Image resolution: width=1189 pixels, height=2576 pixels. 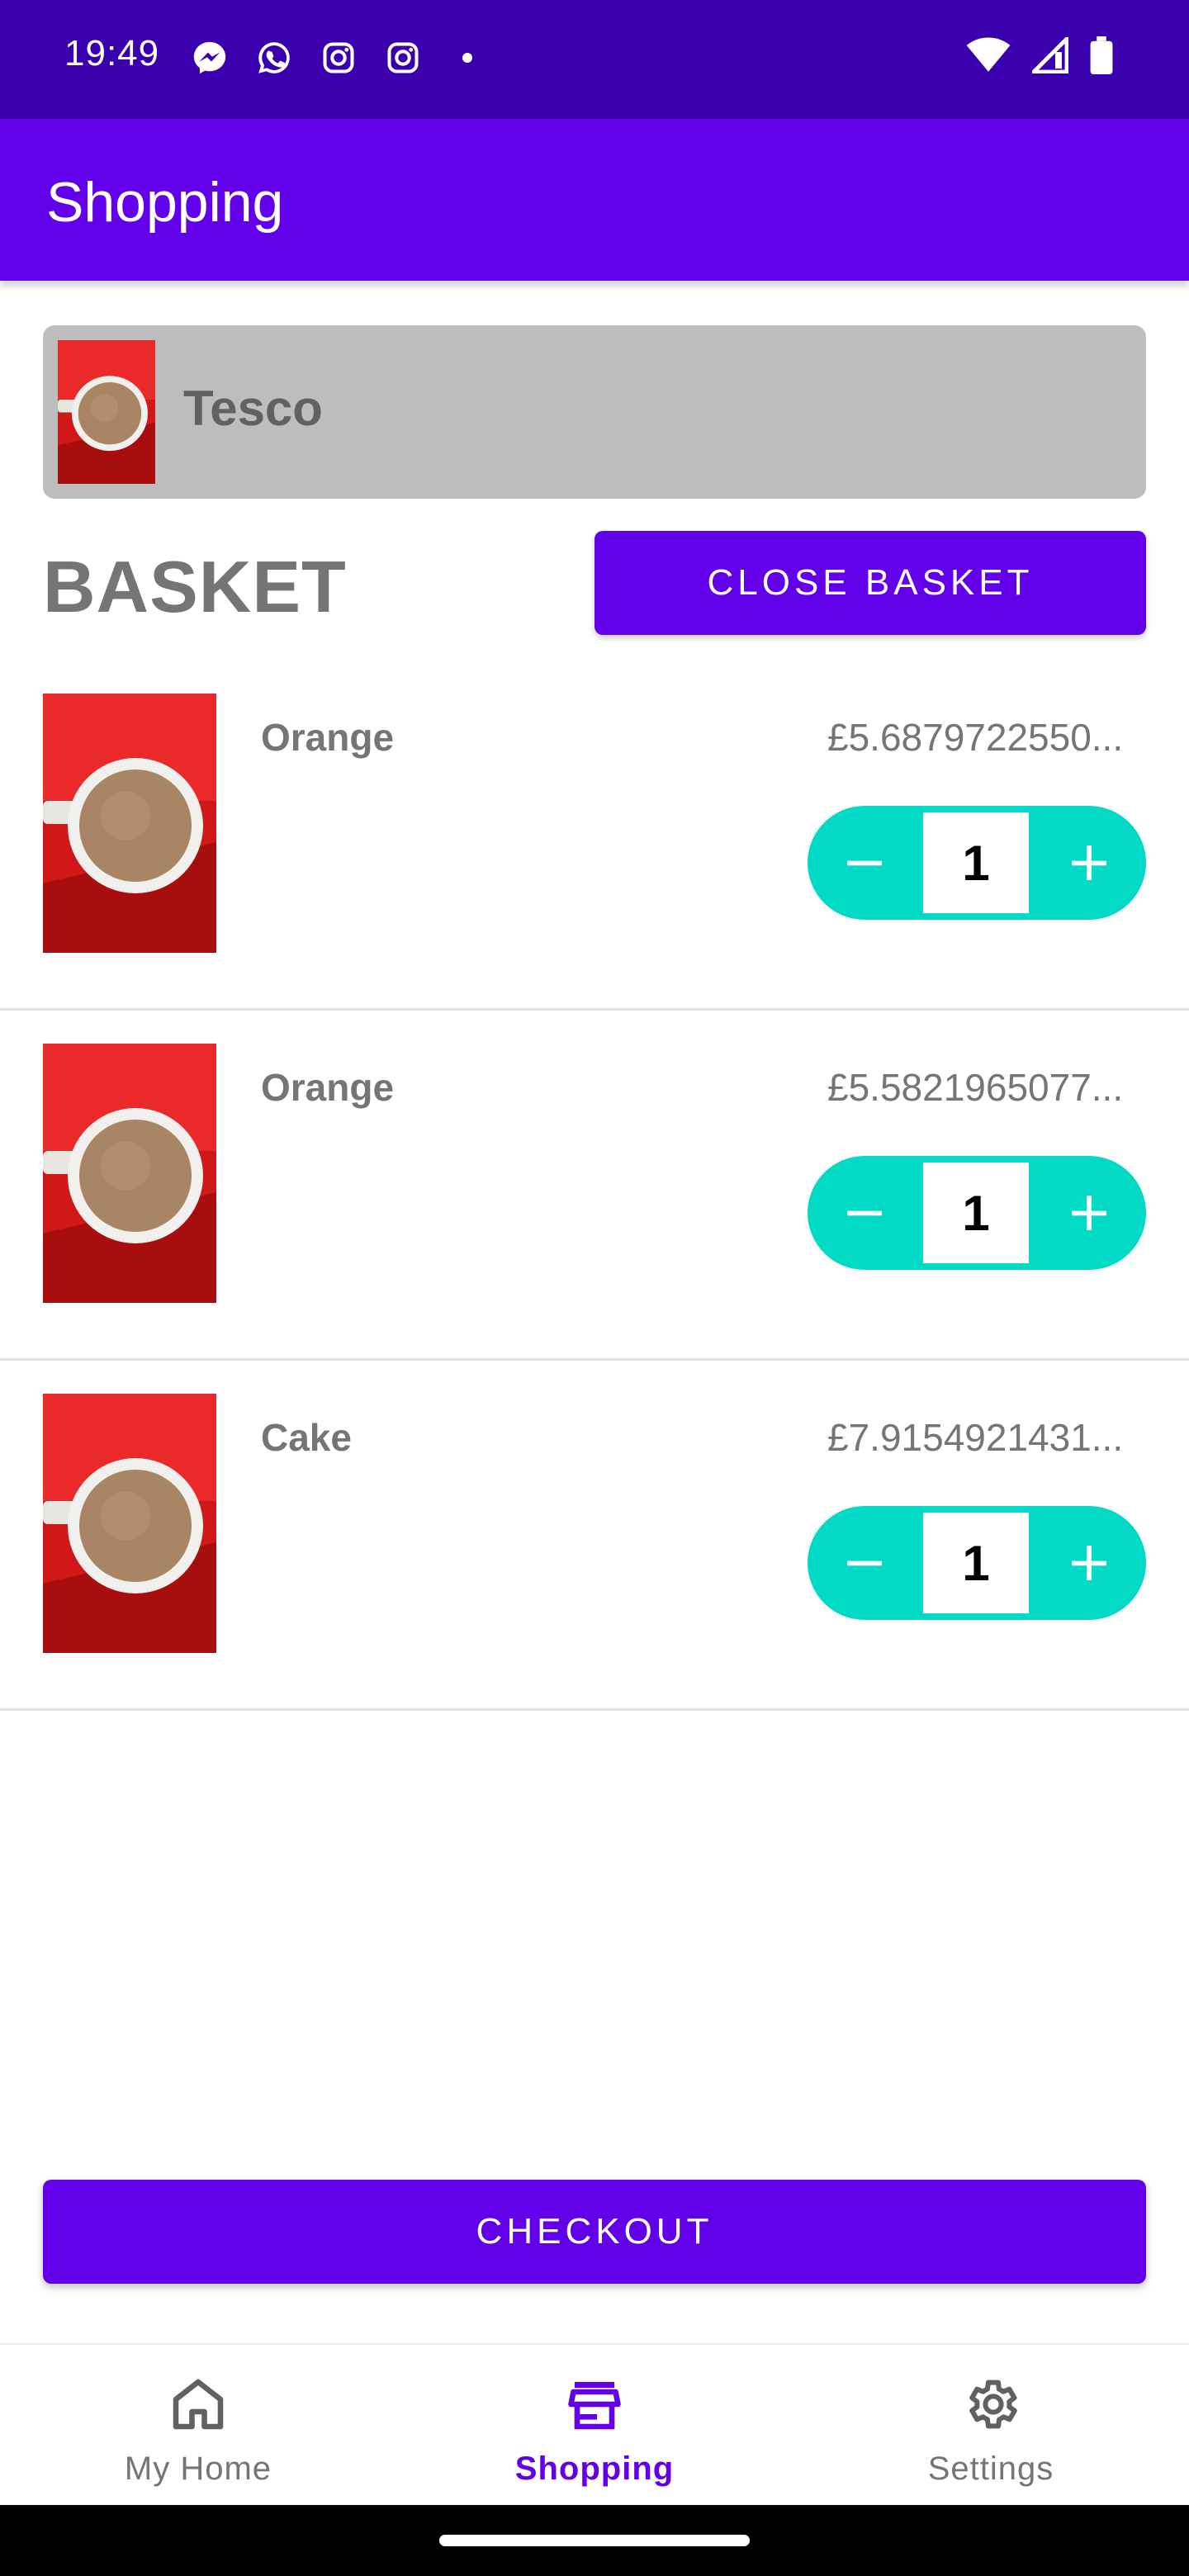 I want to click on battery-icon, so click(x=1101, y=57).